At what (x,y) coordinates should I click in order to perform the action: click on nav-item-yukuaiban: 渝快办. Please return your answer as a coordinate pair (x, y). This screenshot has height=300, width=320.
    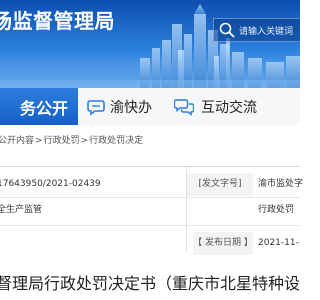
    Looking at the image, I should click on (119, 106).